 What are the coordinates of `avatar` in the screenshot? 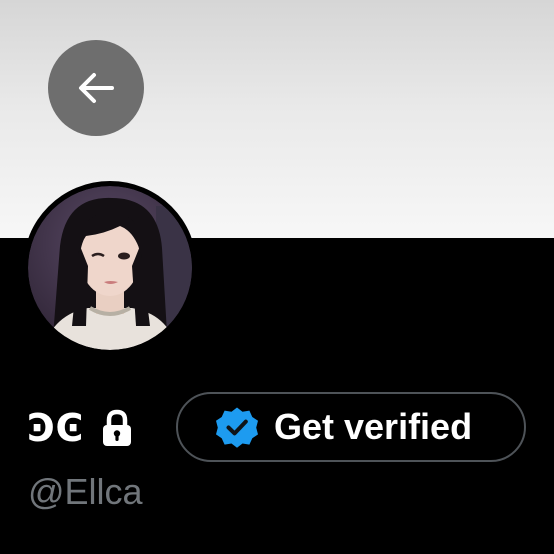 It's located at (110, 268).